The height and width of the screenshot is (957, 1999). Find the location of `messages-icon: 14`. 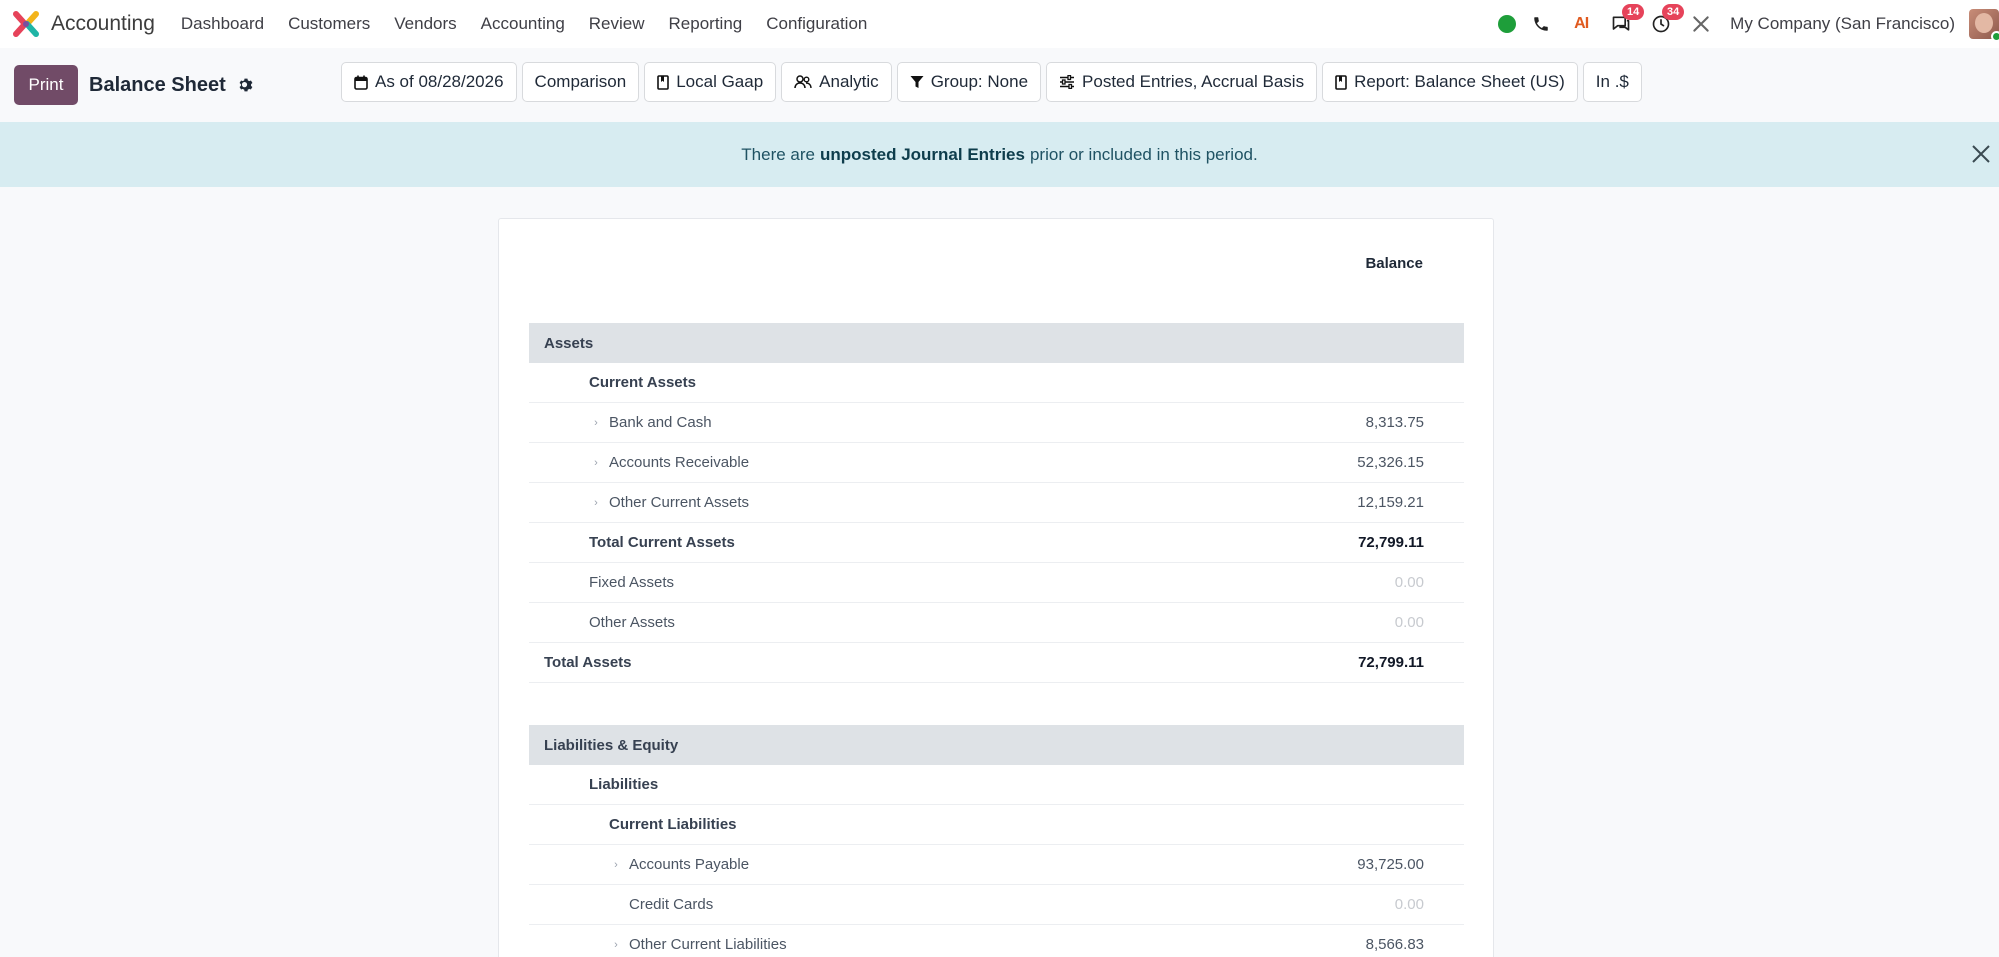

messages-icon: 14 is located at coordinates (1627, 19).